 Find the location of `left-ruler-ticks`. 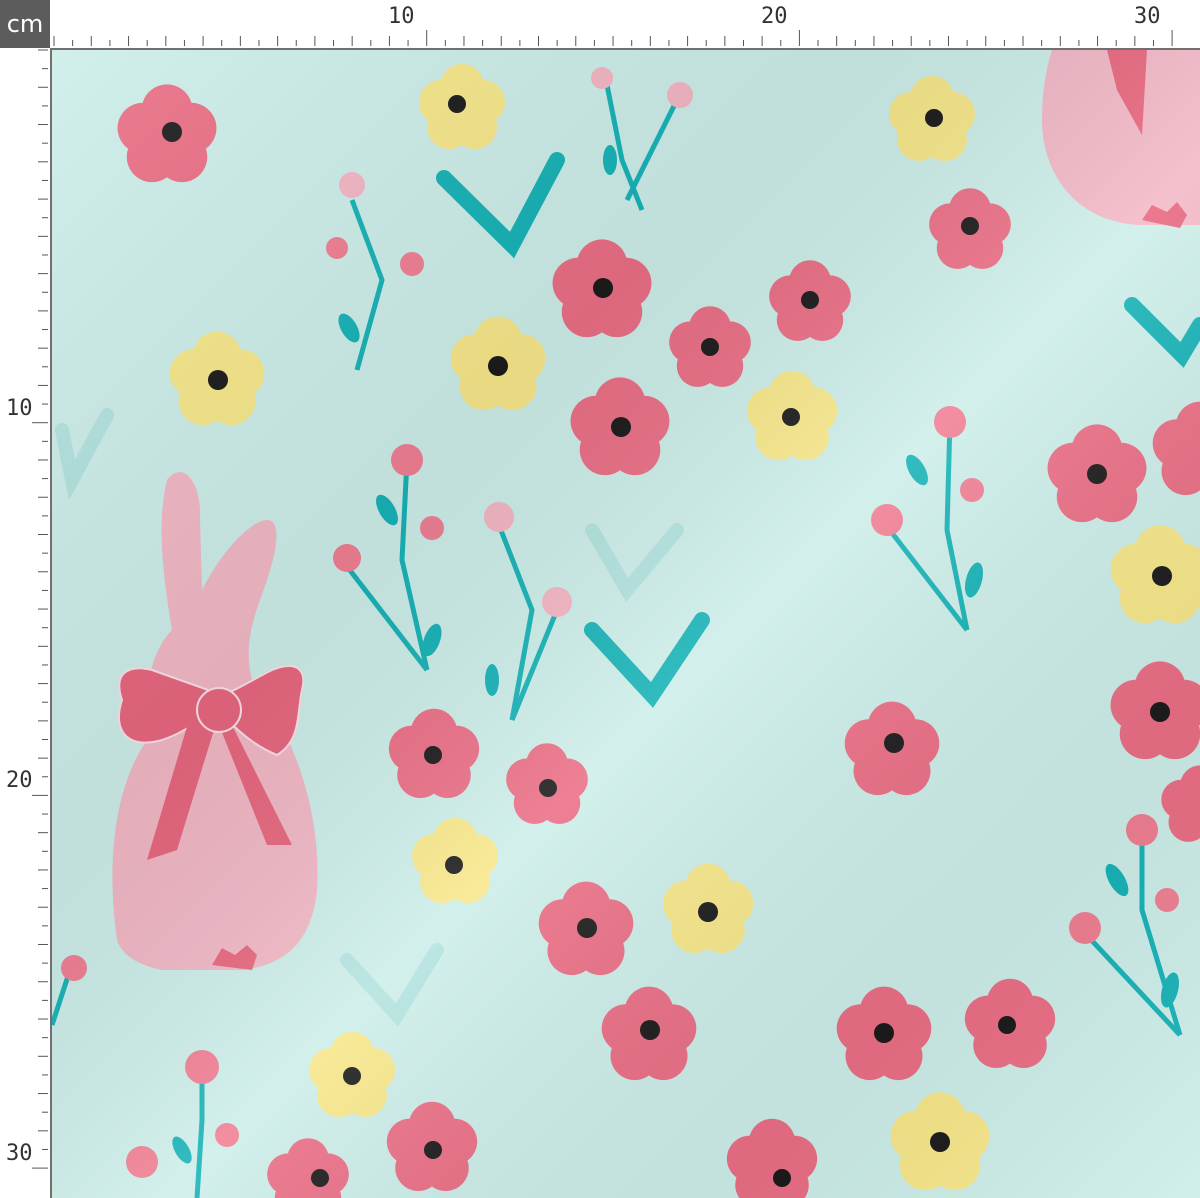

left-ruler-ticks is located at coordinates (40, 609).